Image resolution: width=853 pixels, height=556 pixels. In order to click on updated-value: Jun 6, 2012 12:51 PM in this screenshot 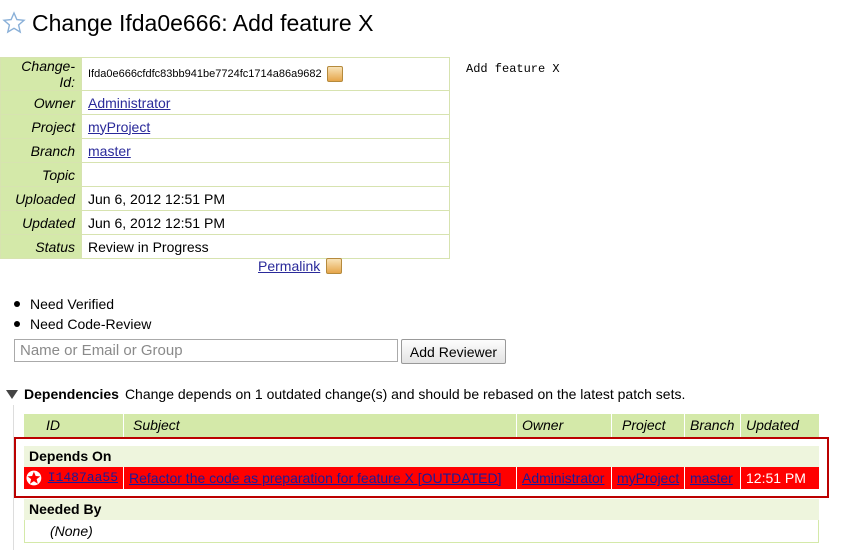, I will do `click(265, 222)`.